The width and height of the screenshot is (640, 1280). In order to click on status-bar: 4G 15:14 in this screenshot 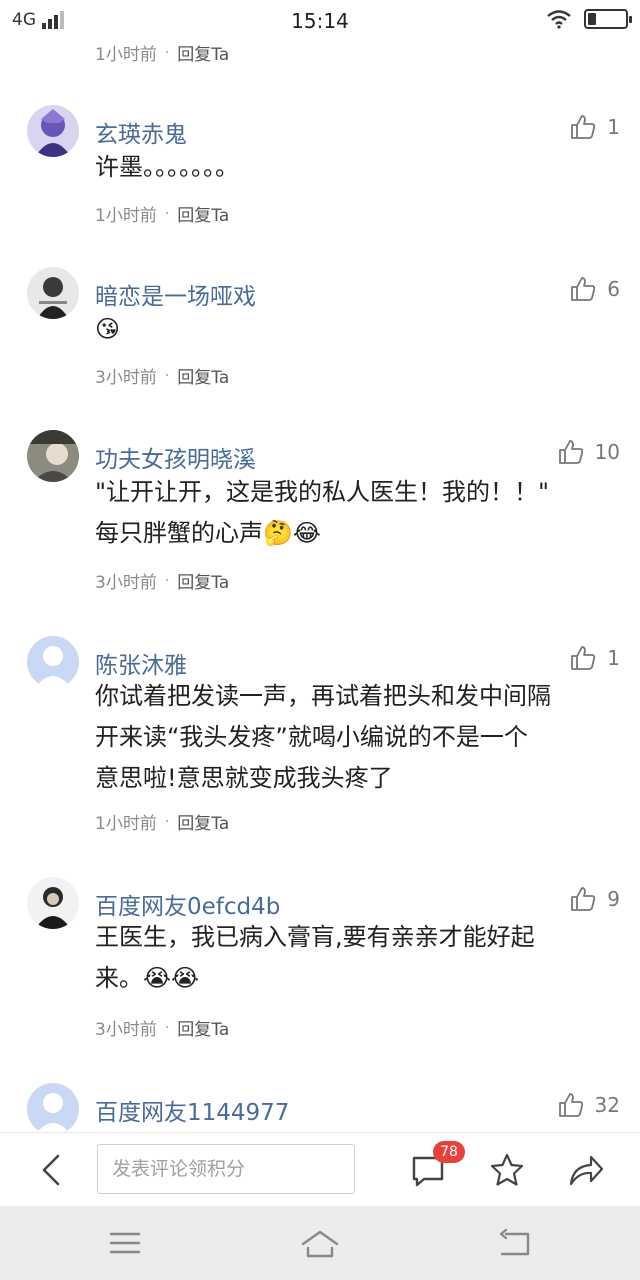, I will do `click(320, 22)`.